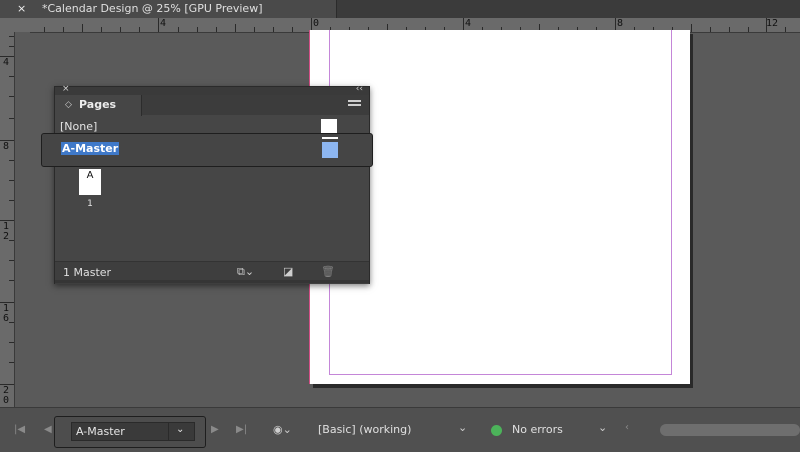  Describe the element at coordinates (6, 395) in the screenshot. I see `ruler-label: 2 0` at that location.